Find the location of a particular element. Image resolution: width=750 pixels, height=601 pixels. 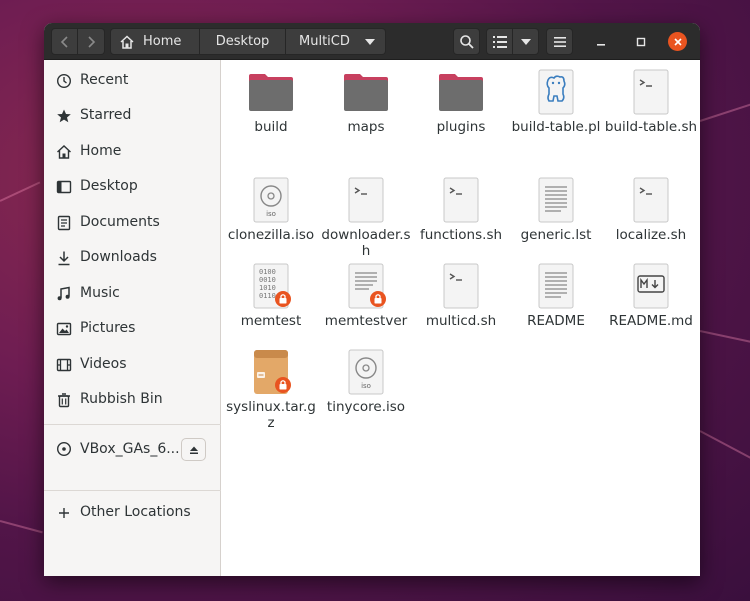

view-options-button is located at coordinates (526, 41).